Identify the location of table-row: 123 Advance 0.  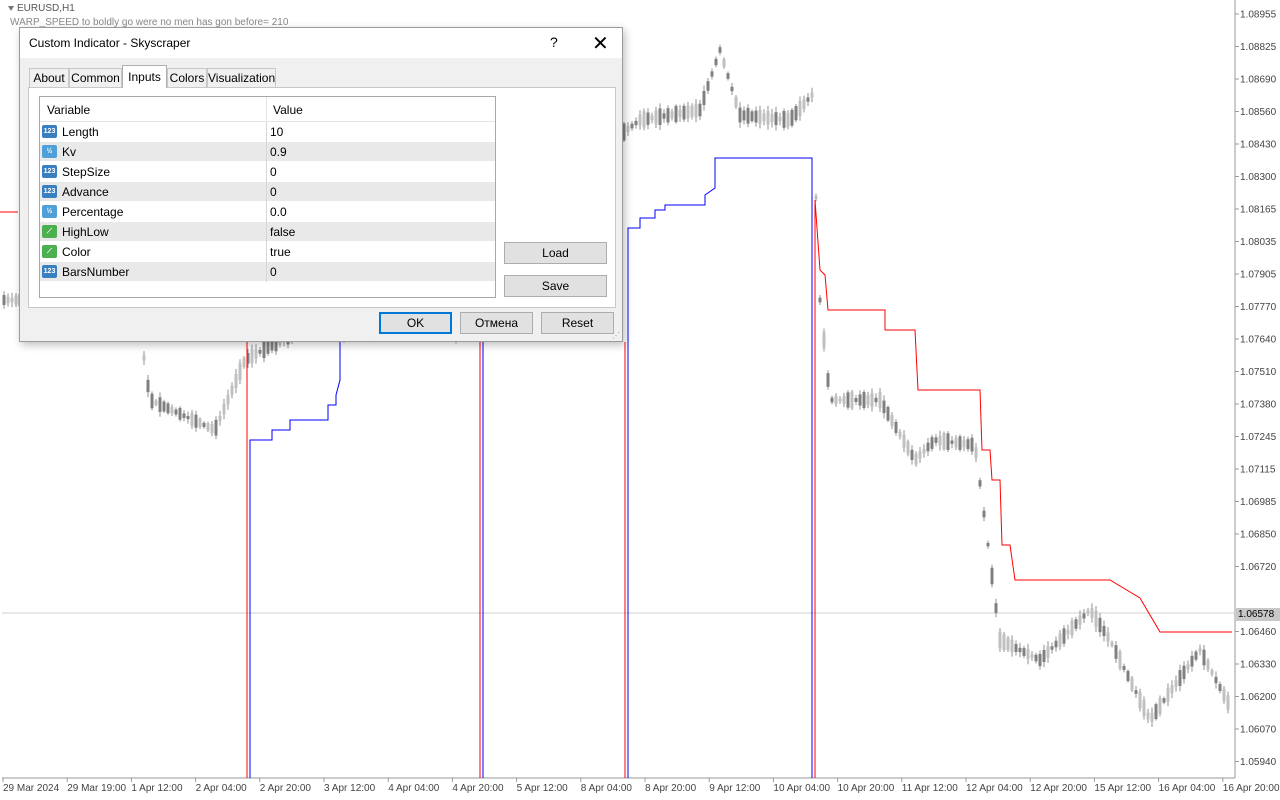
(267, 192).